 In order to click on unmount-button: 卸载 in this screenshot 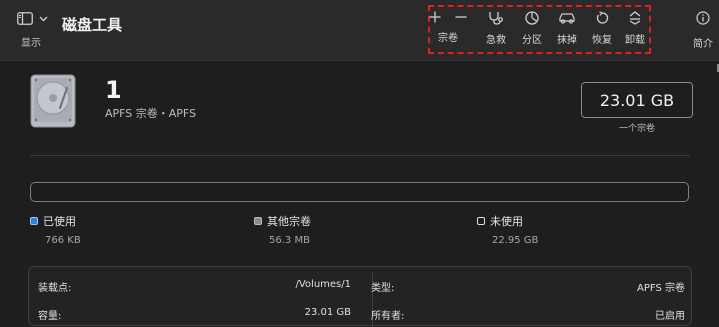, I will do `click(635, 33)`.